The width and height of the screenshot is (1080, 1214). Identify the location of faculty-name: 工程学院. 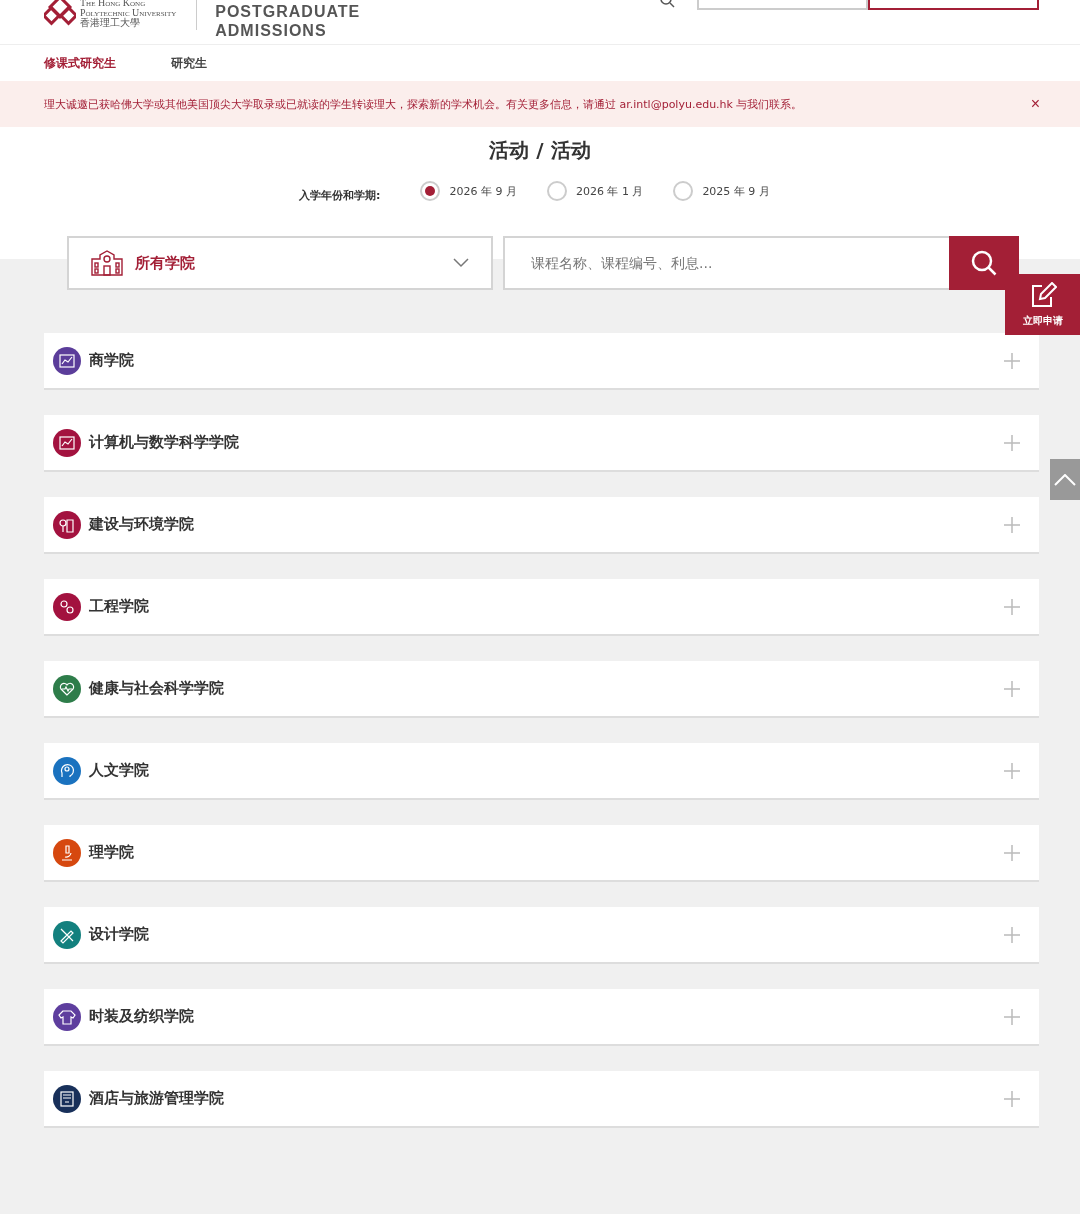
(119, 606).